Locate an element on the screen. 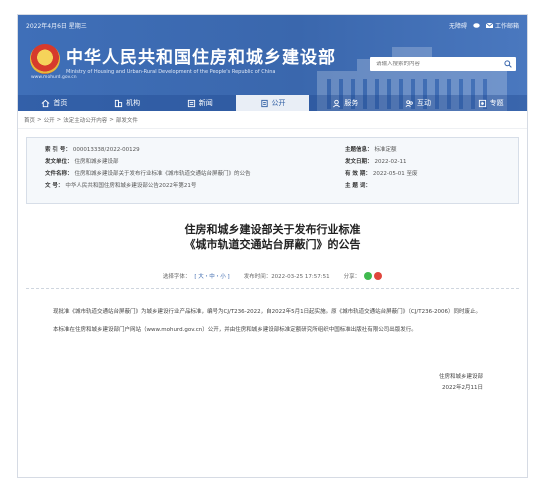 This screenshot has height=492, width=545. search-icon is located at coordinates (508, 64).